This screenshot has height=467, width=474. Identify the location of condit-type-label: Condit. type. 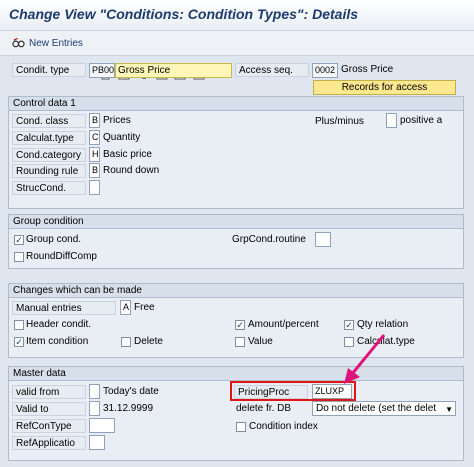
(49, 70).